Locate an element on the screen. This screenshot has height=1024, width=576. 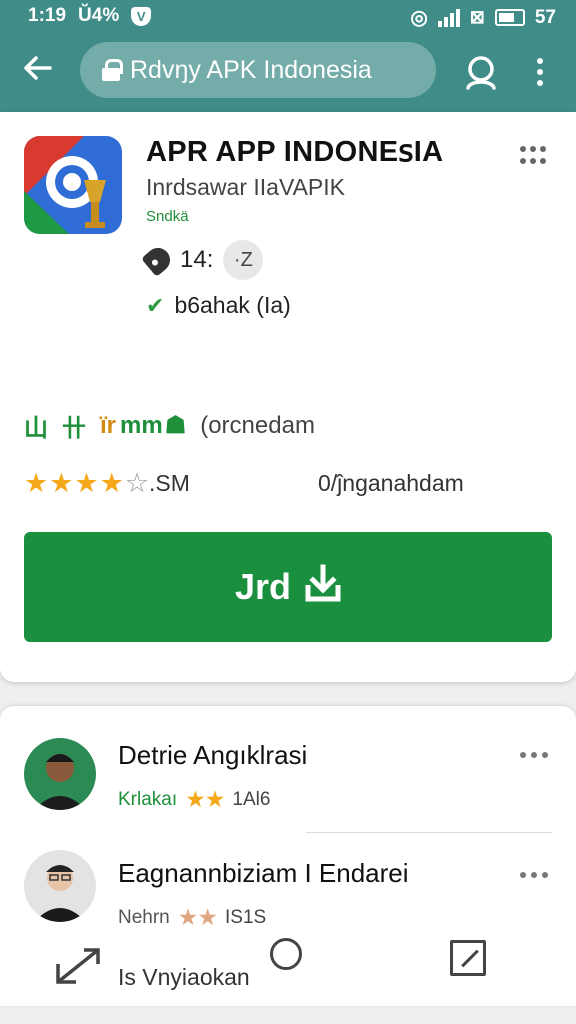
status-right: ◎ ⊠ 57 is located at coordinates (483, 17).